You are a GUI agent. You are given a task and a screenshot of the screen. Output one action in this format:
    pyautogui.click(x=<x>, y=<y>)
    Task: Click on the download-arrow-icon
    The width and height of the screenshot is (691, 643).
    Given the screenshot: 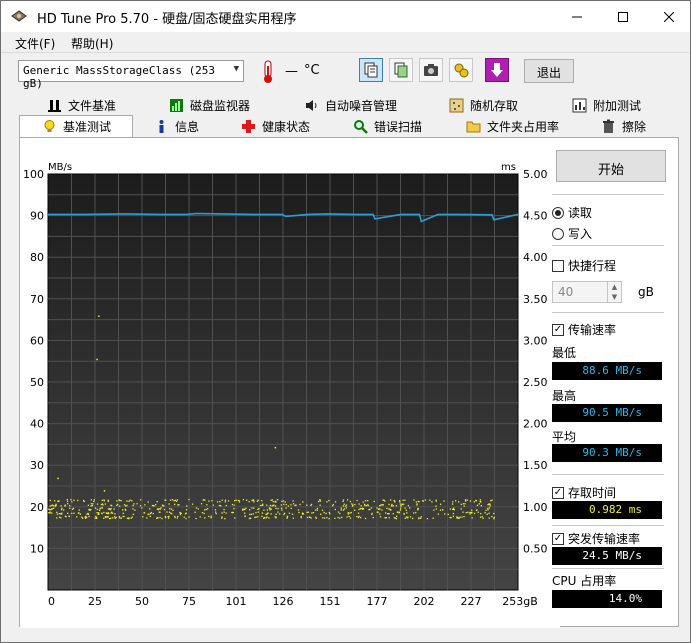 What is the action you would take?
    pyautogui.click(x=497, y=70)
    